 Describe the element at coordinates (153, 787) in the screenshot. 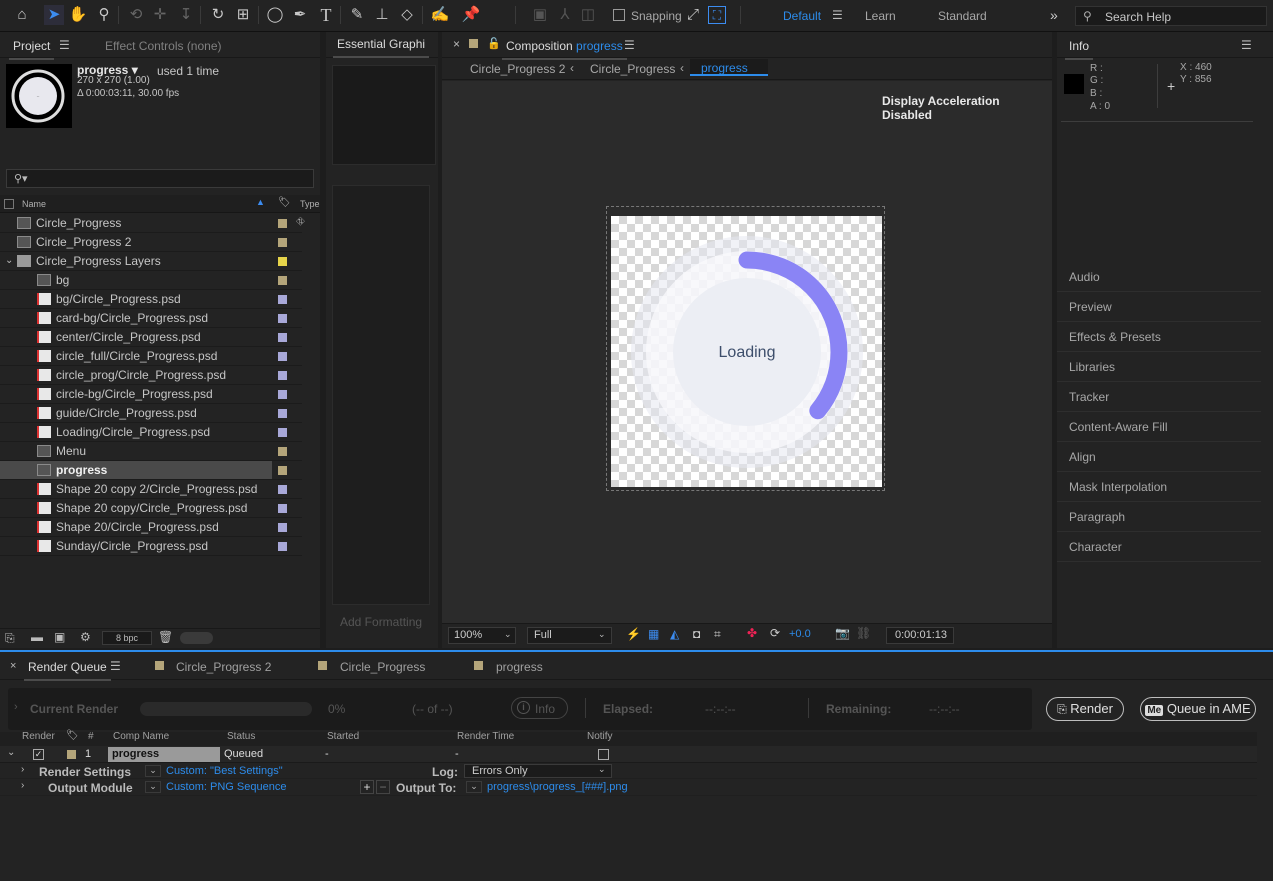

I see `output-module-dropdown-icon: ⌄` at that location.